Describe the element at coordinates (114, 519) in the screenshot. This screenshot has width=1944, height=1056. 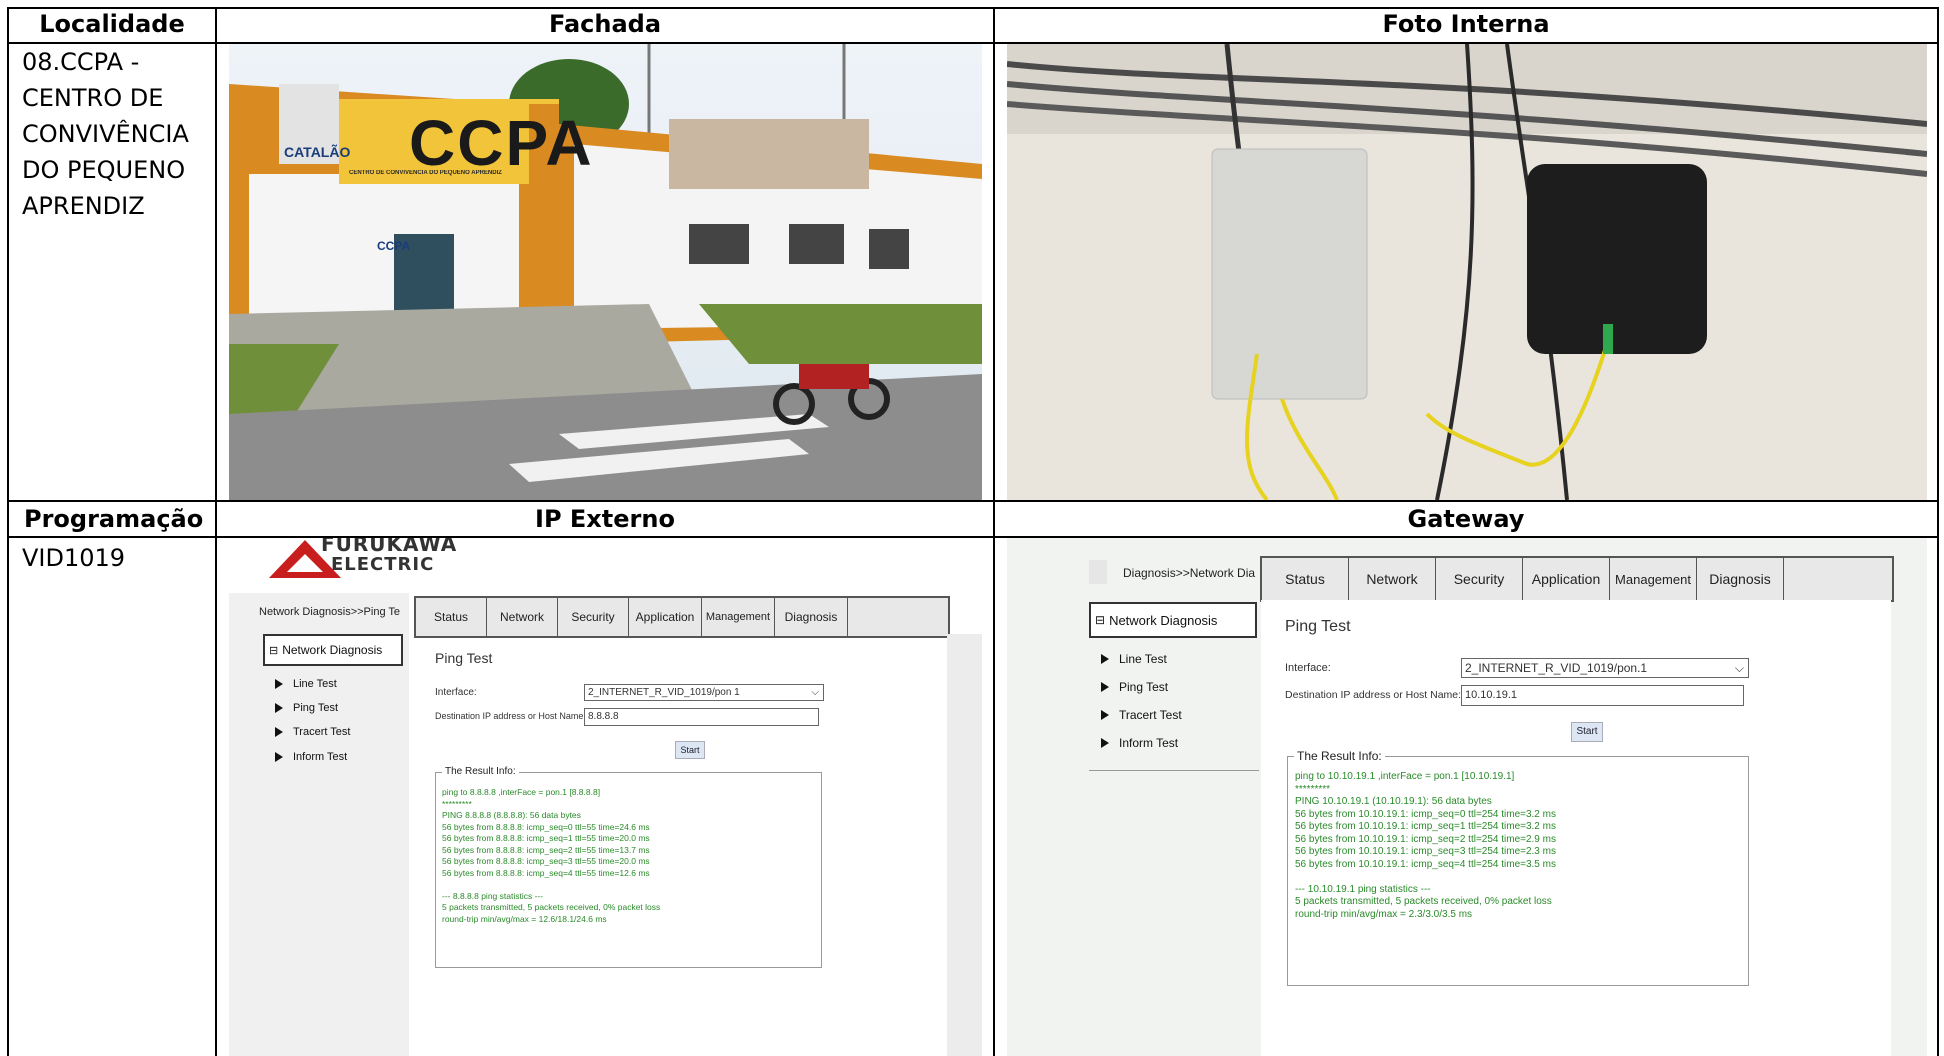
I see `header-programacao: Programação` at that location.